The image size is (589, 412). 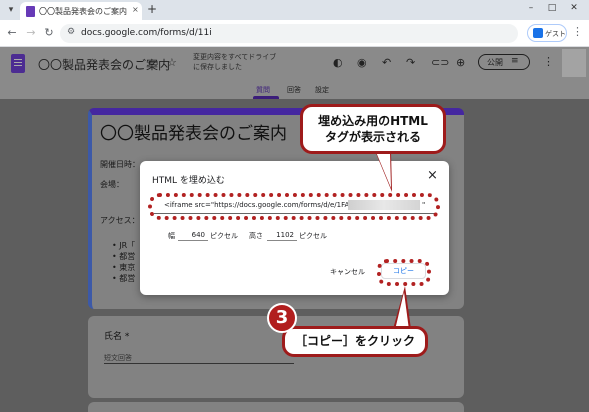 I want to click on step-number-badge: 3, so click(x=282, y=318).